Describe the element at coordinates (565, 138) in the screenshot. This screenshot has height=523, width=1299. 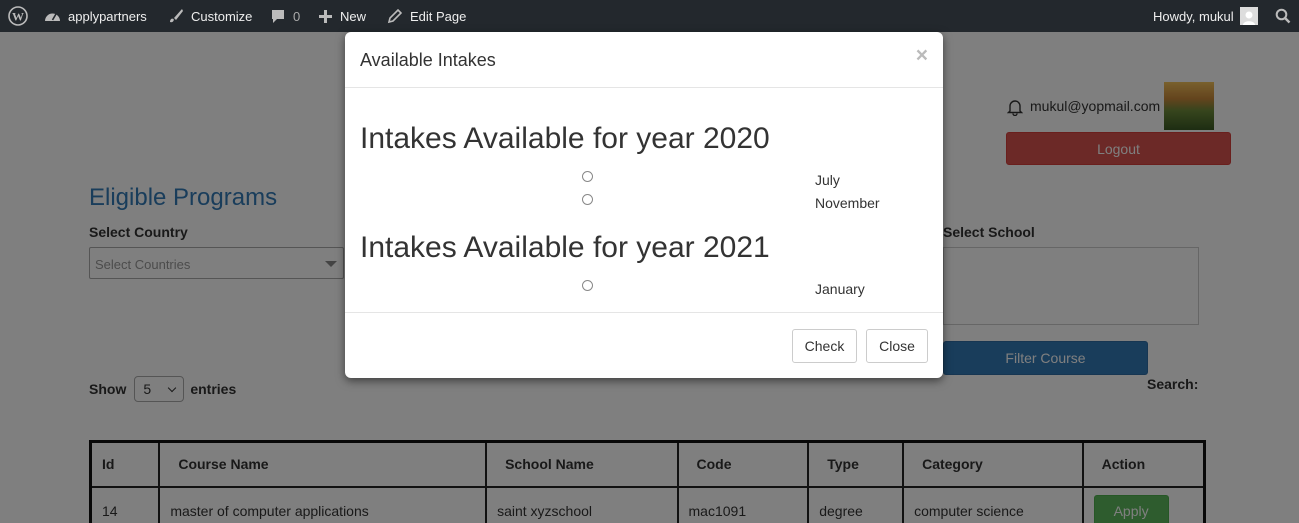
I see `year-2020-heading: Intakes Available for year 2020` at that location.